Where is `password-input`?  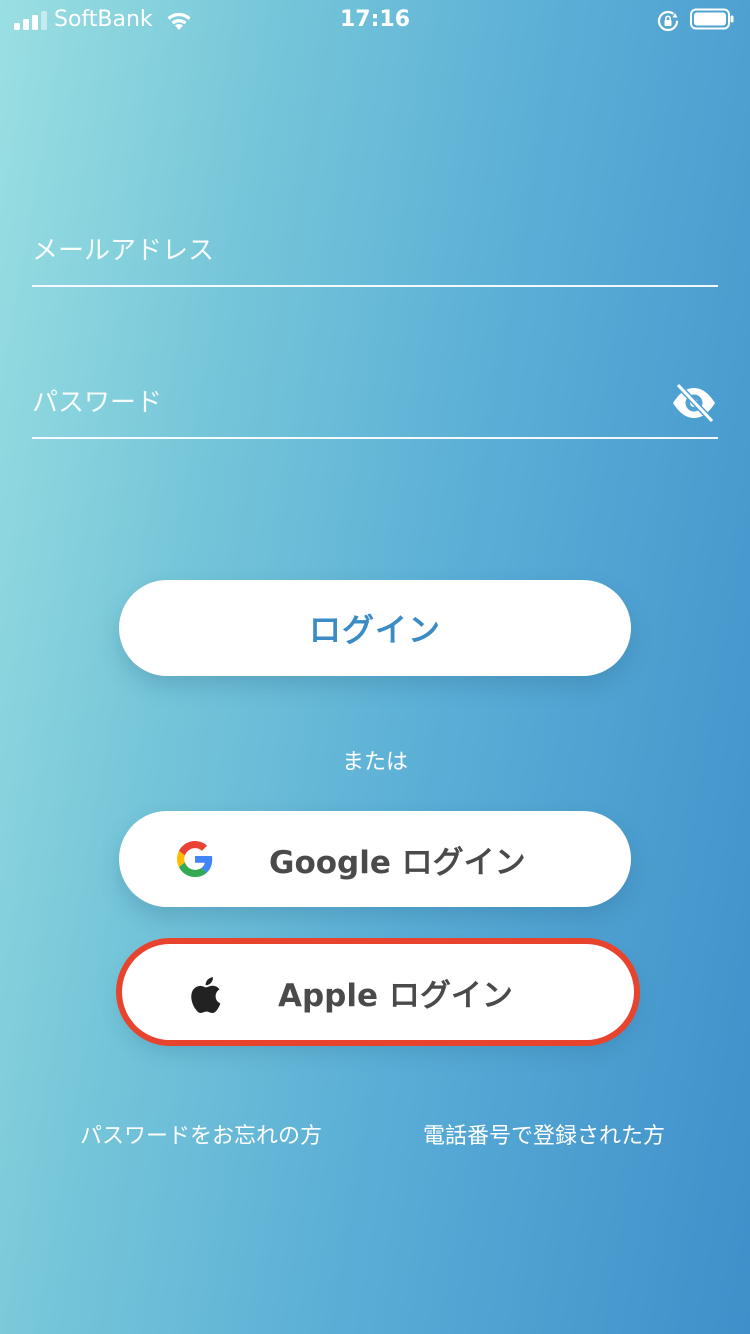
password-input is located at coordinates (342, 403).